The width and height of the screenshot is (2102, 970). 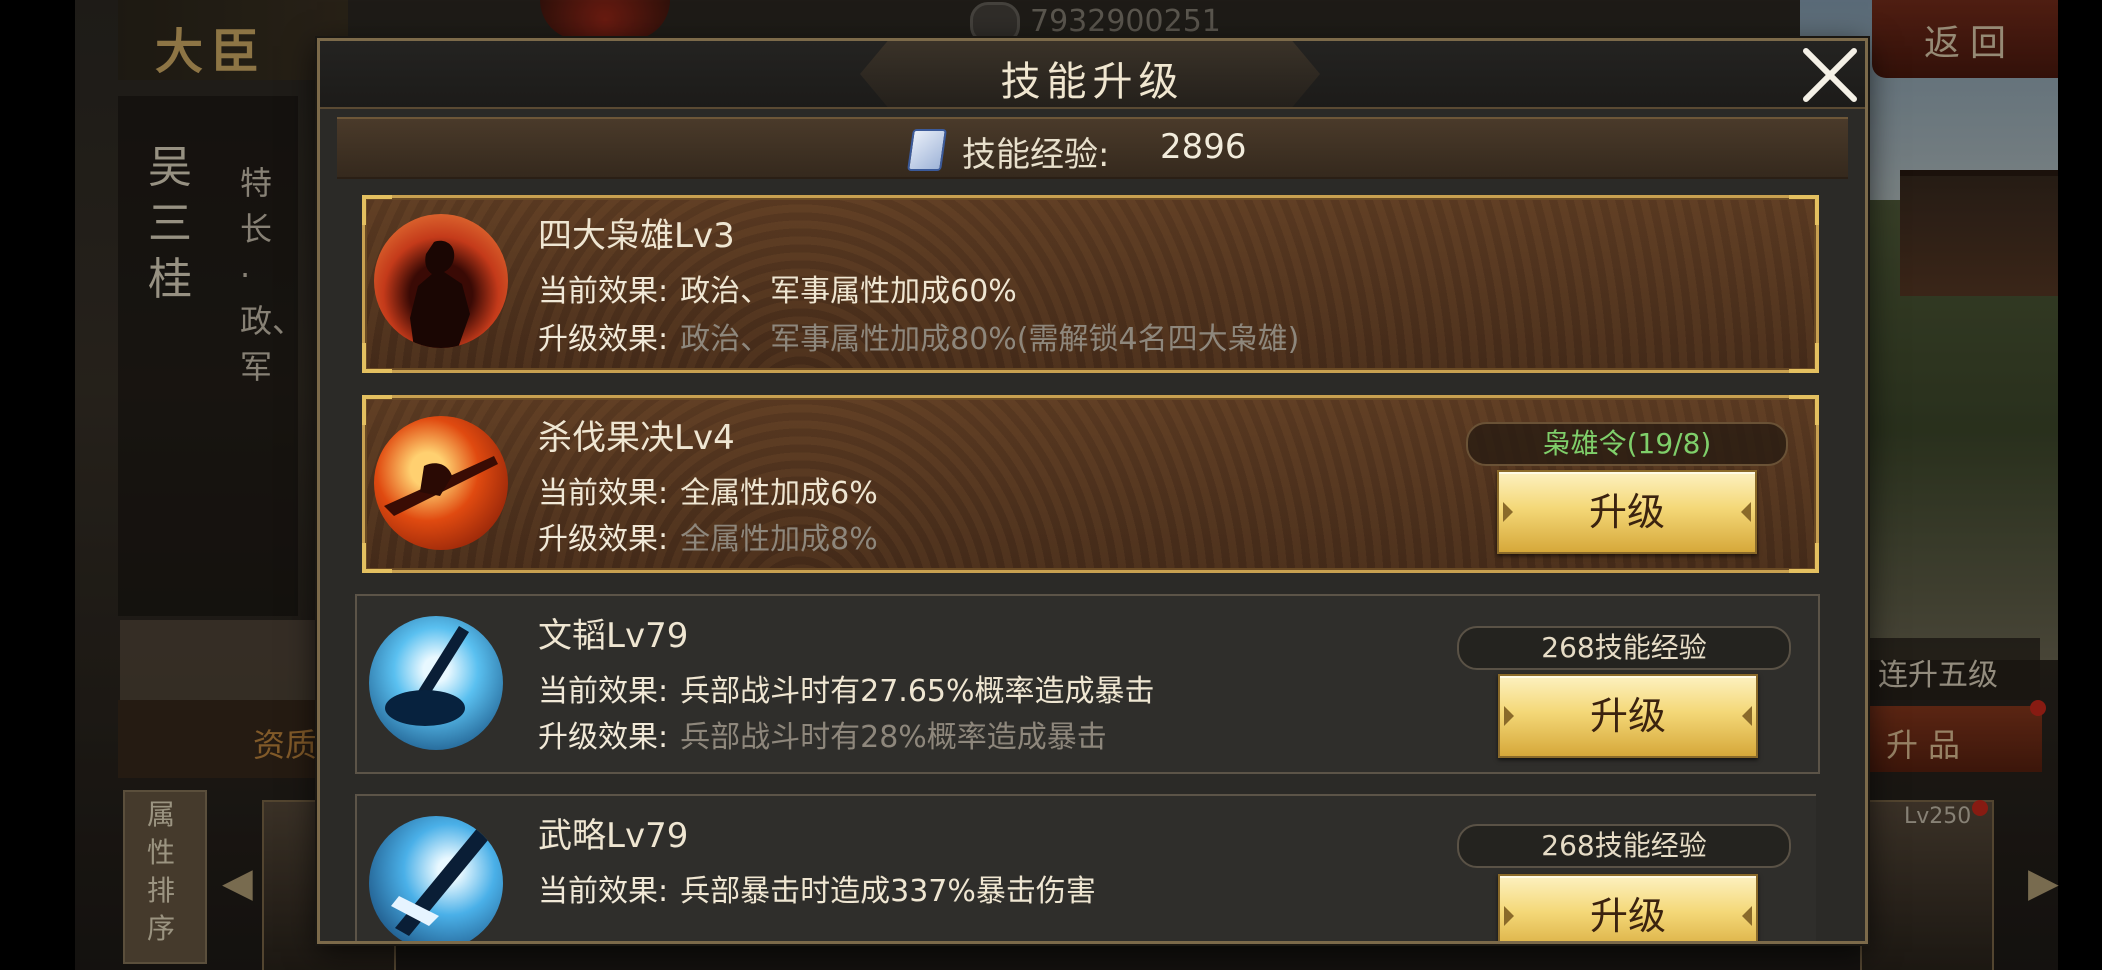 I want to click on current-effect-line: 当前效果: 全属性加成6%, so click(x=708, y=490).